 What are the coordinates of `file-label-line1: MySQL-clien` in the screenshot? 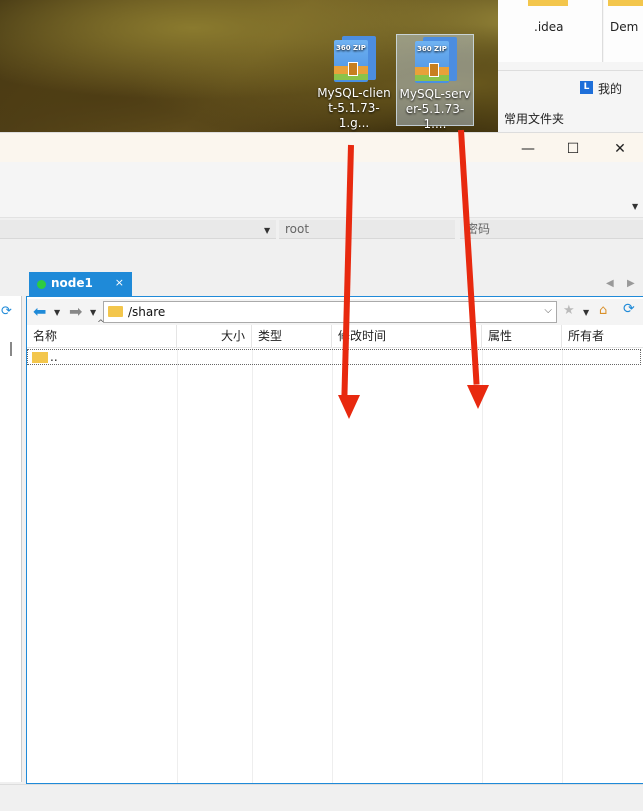 It's located at (354, 93).